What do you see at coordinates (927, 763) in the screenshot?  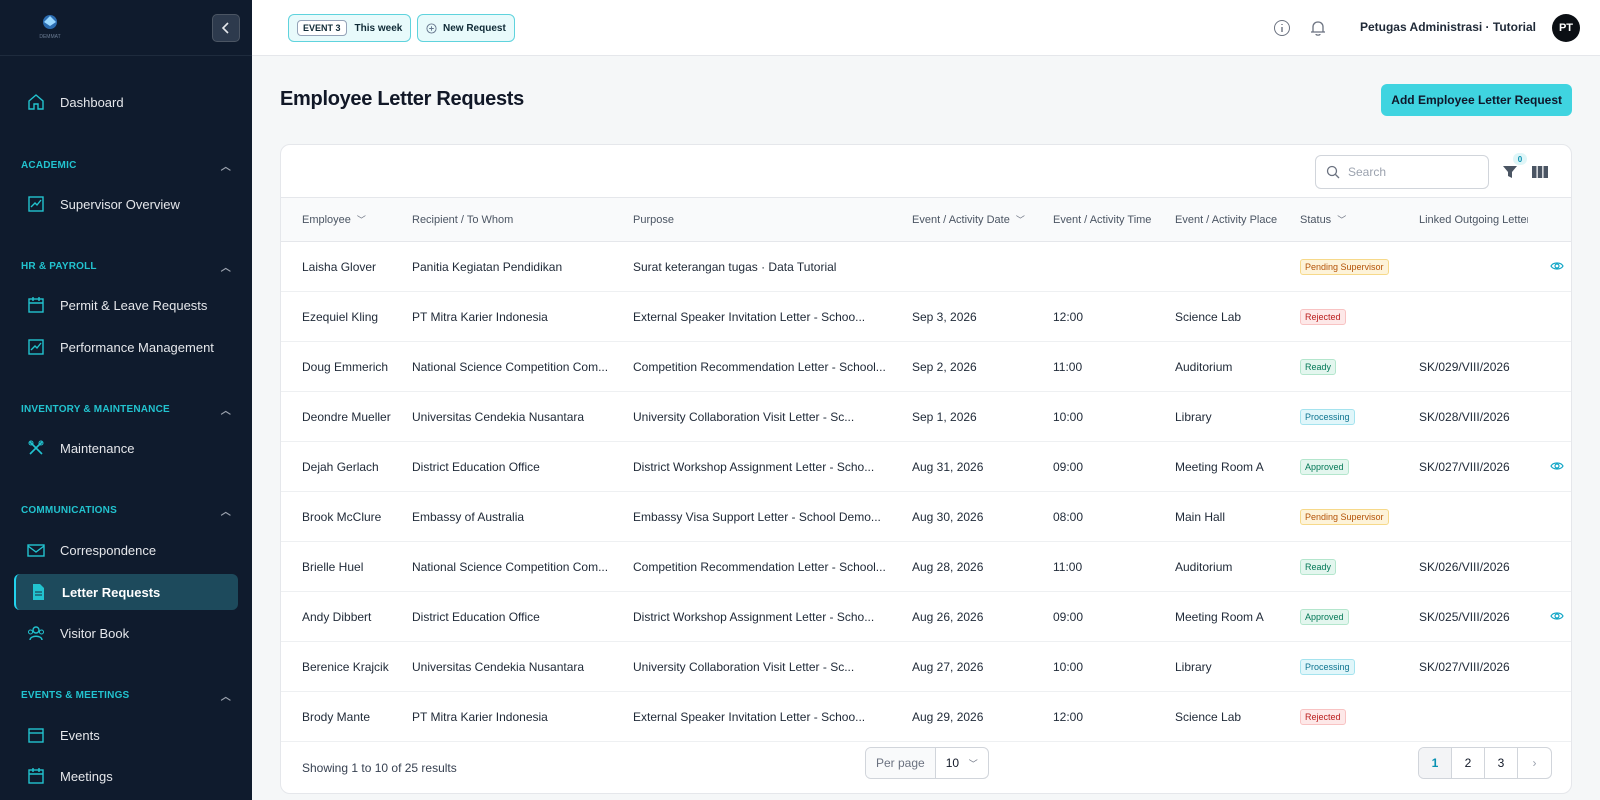 I see `per-page-select: Per page 10 ﹀` at bounding box center [927, 763].